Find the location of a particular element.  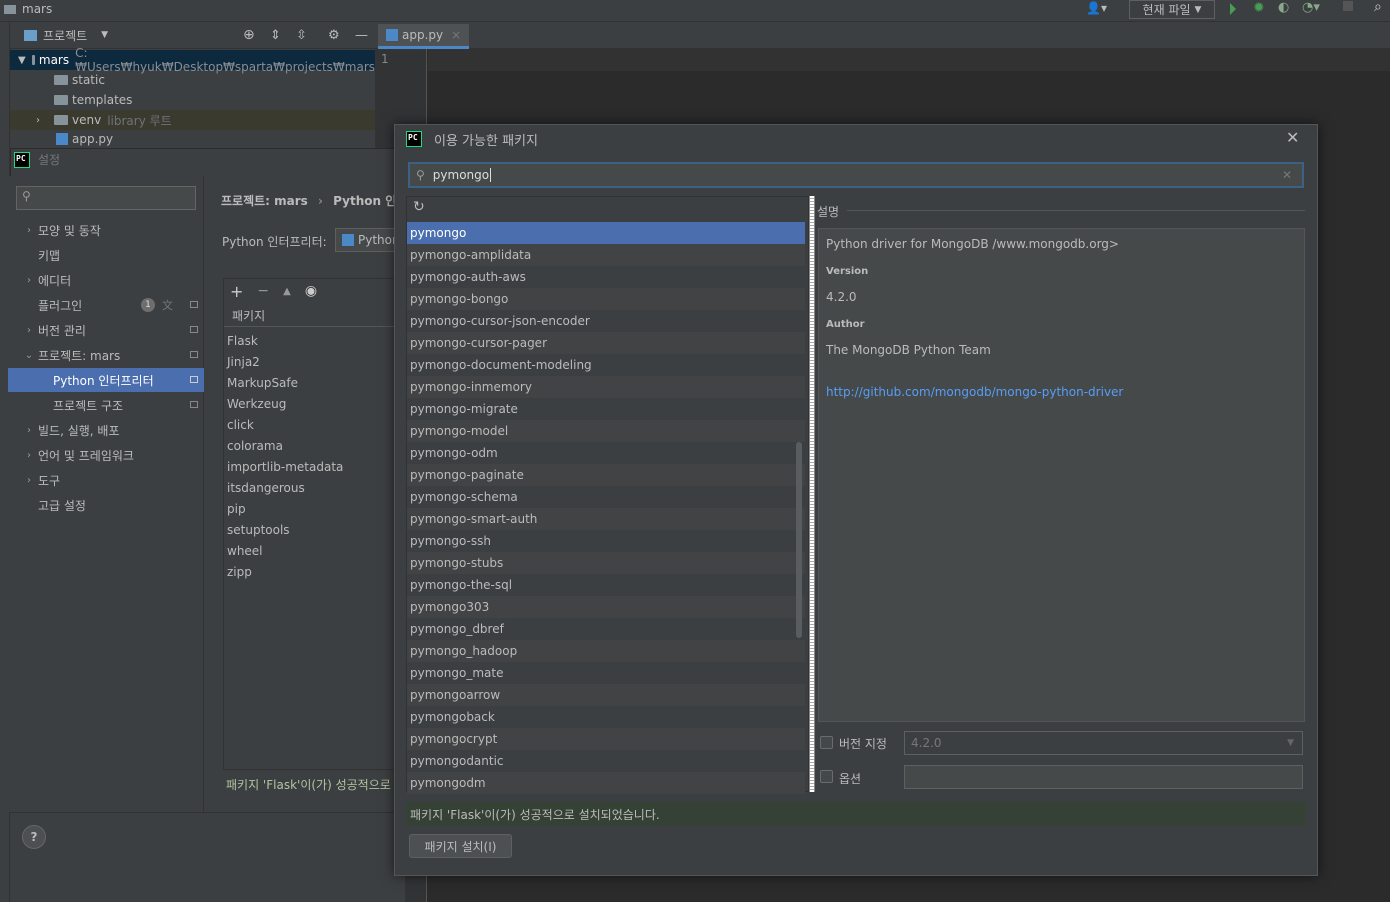

remove-icon: − is located at coordinates (263, 291).